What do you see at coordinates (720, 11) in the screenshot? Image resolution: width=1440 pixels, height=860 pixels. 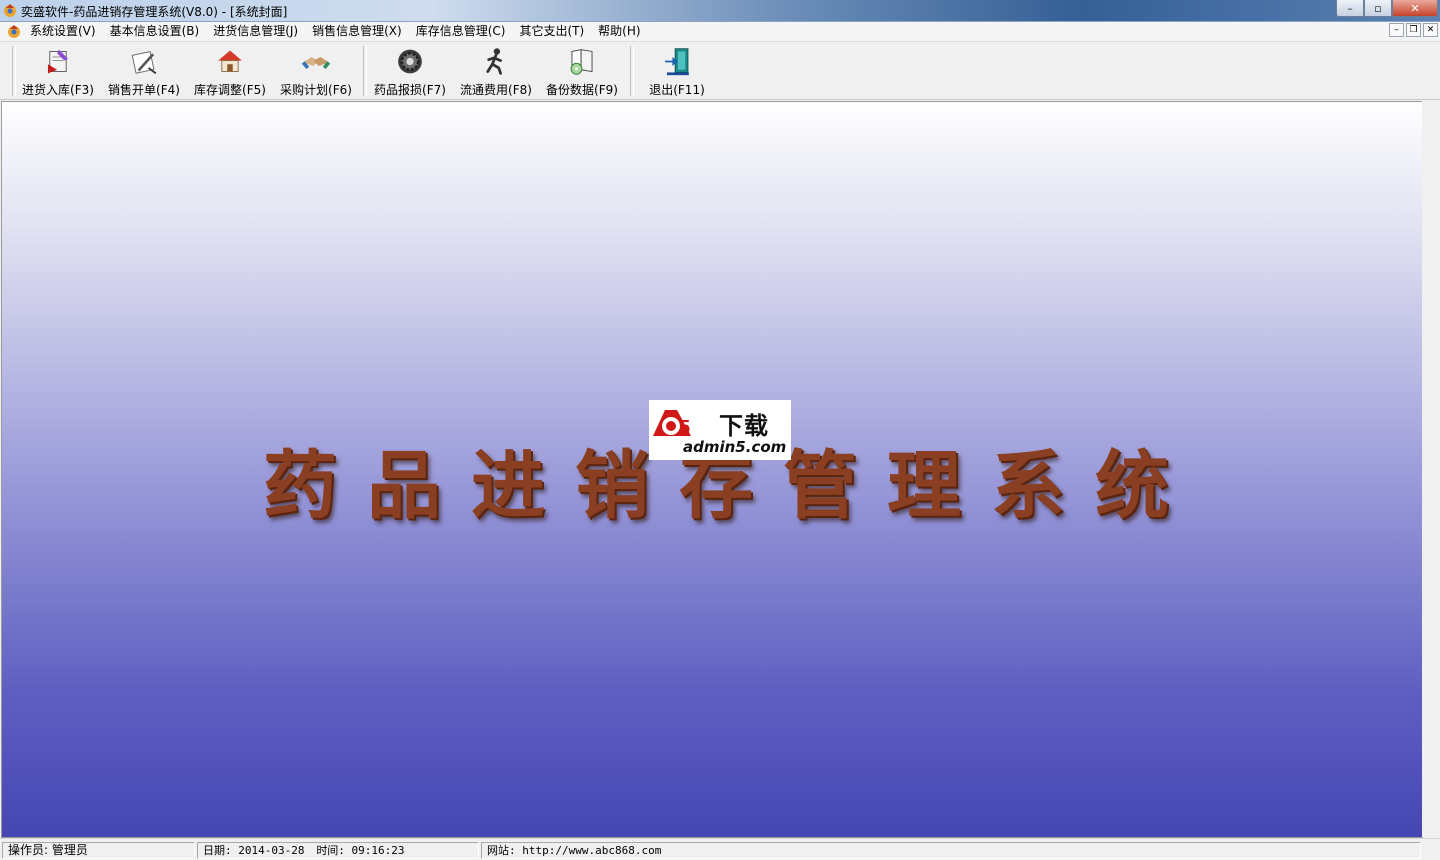 I see `title-bar: 奕盛软件-药品进销存管理系统(V8.0) - [系统封面] – ▫ ✕` at bounding box center [720, 11].